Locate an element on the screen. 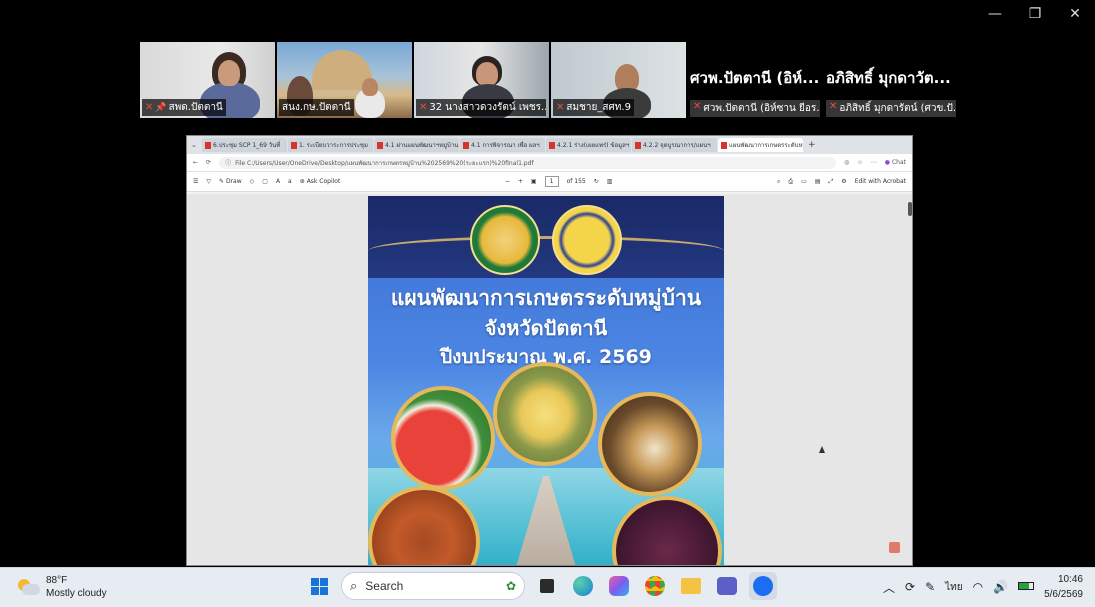  minimize-button: — is located at coordinates (995, 14).